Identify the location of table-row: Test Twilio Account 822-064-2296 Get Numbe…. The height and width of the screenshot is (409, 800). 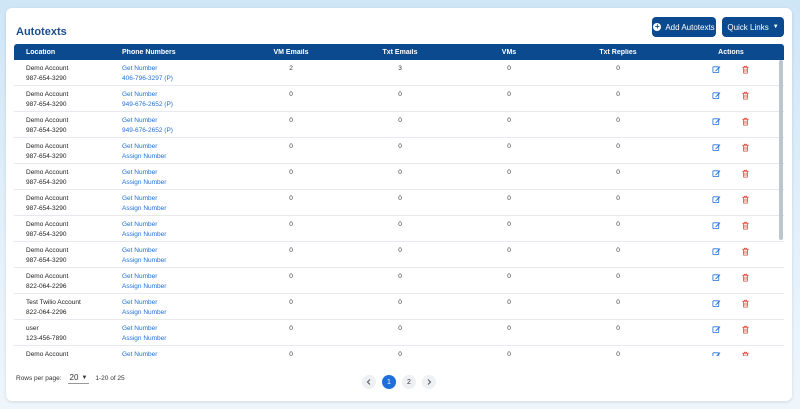
(399, 307).